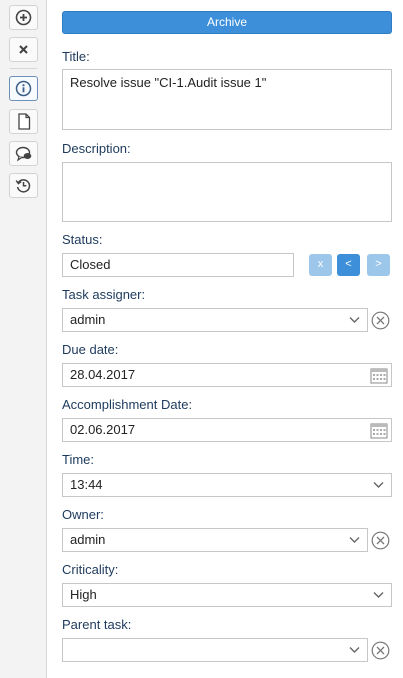 This screenshot has width=403, height=678. I want to click on archive-button: Archive, so click(227, 22).